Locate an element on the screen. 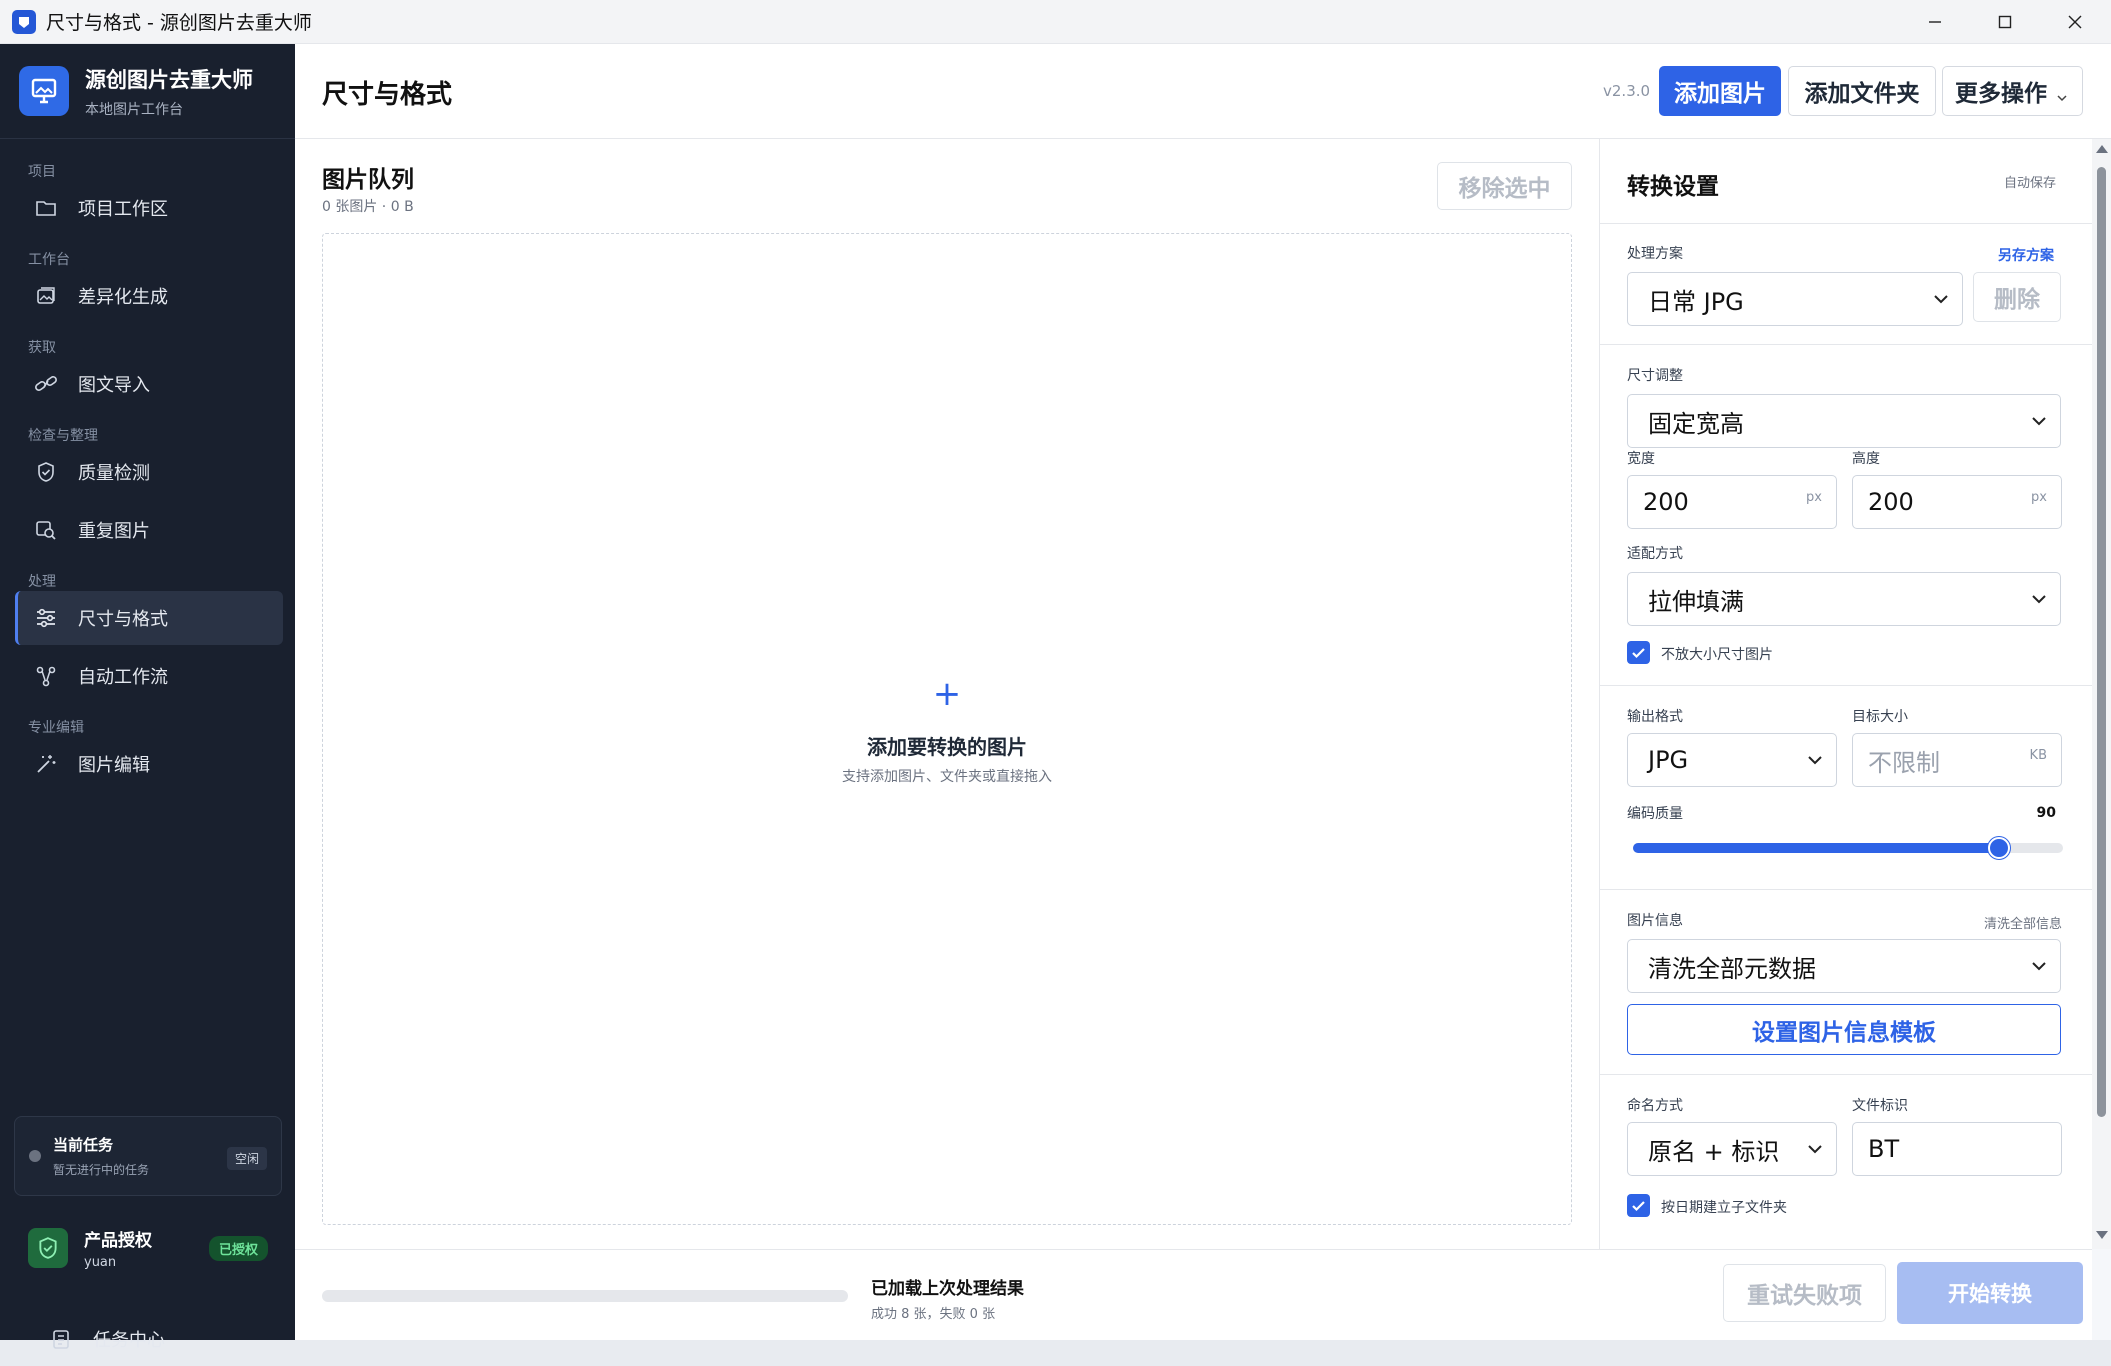 This screenshot has width=2111, height=1366. sidebar-item-image-edit: 图片编辑 is located at coordinates (149, 764).